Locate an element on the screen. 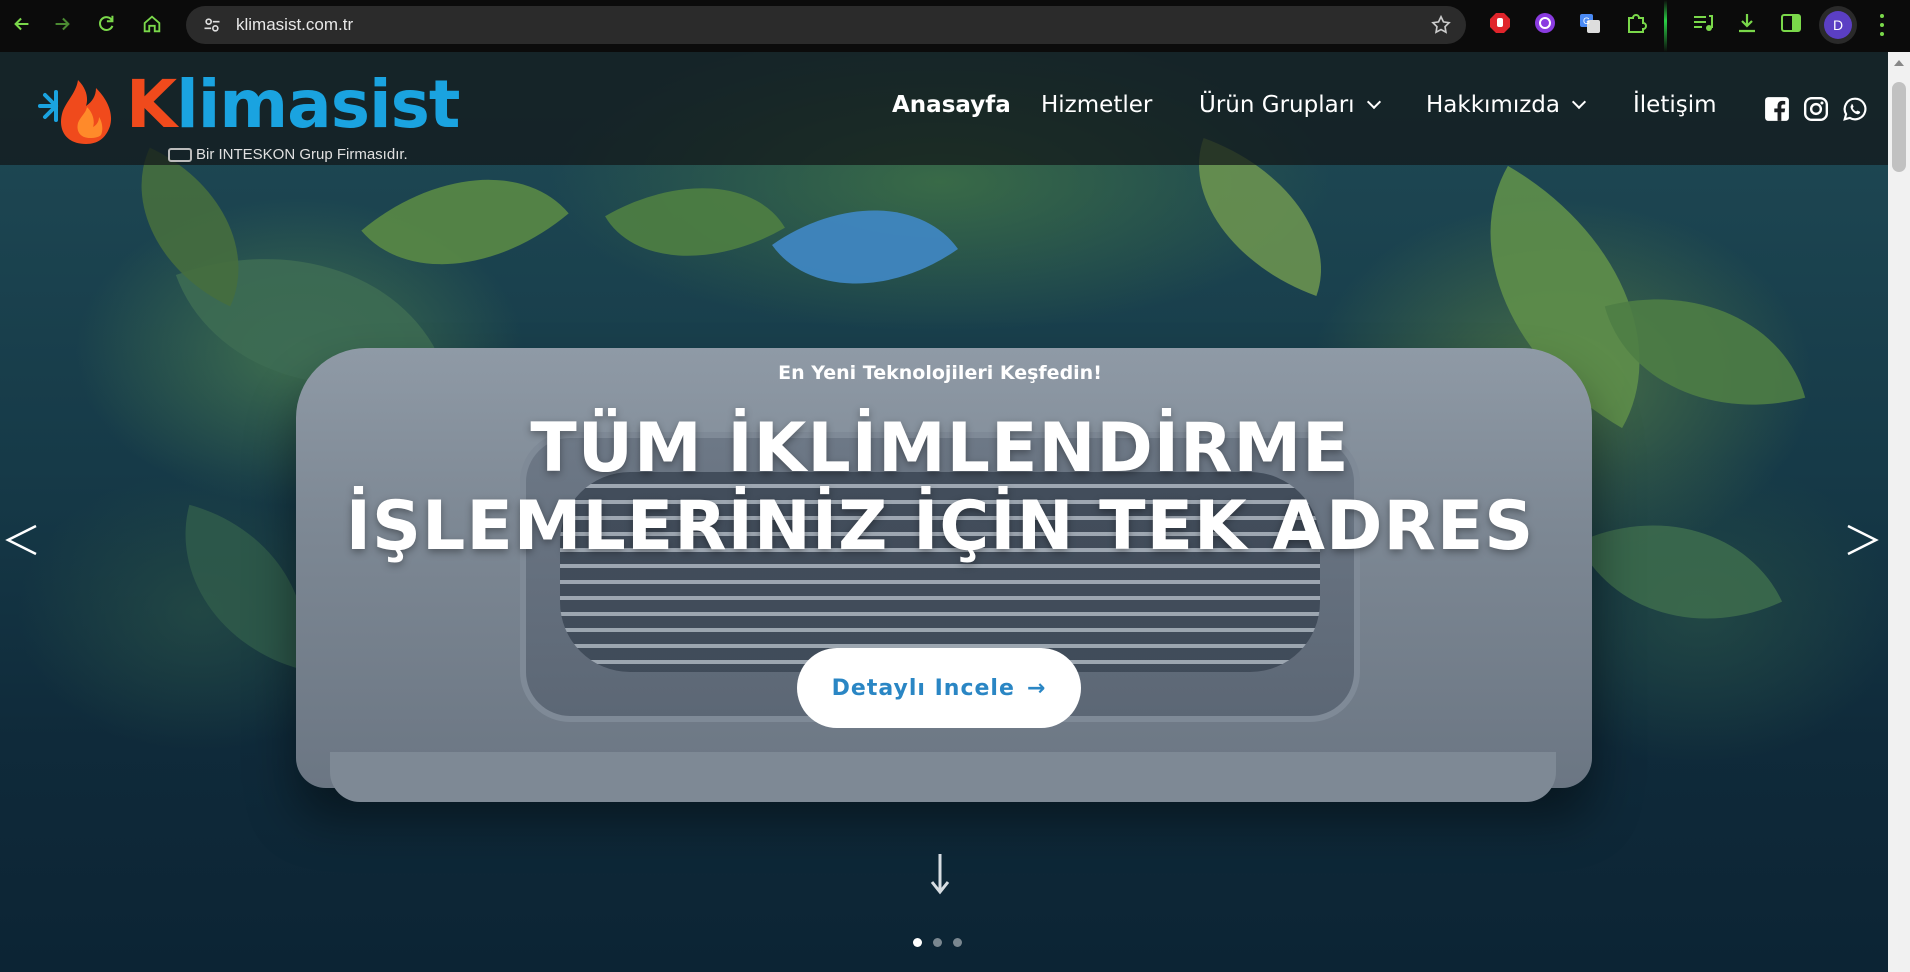  hero-eyebrow: En Yeni Teknolojileri Keşfedin! is located at coordinates (940, 373).